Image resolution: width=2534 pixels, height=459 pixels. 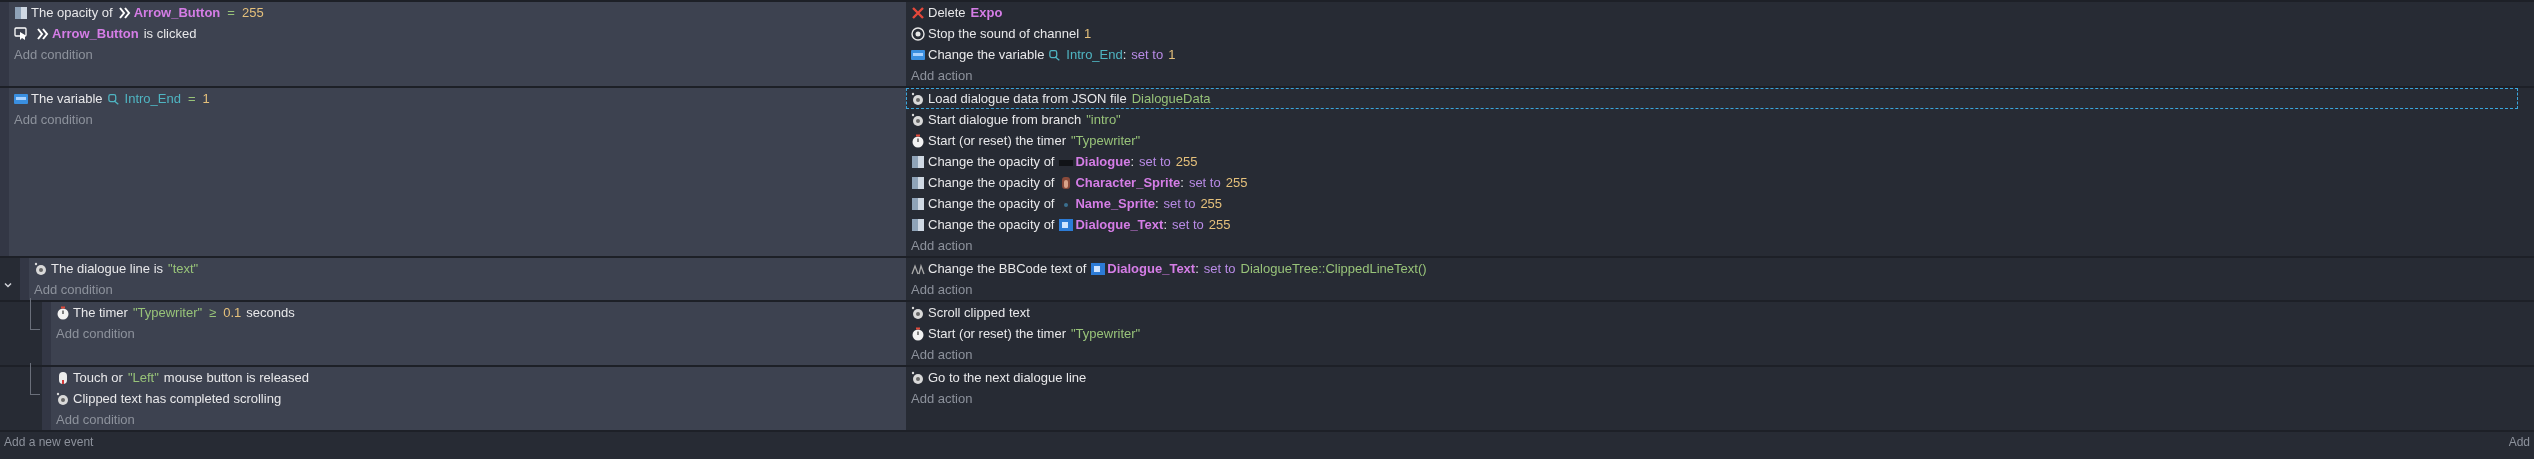 I want to click on instruction-text: Start dialogue from branch, so click(x=1005, y=119).